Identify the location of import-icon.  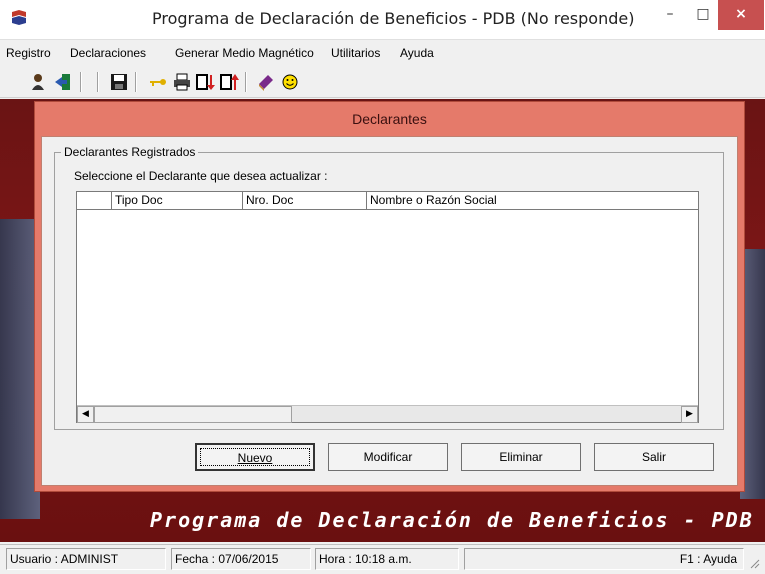
(205, 82).